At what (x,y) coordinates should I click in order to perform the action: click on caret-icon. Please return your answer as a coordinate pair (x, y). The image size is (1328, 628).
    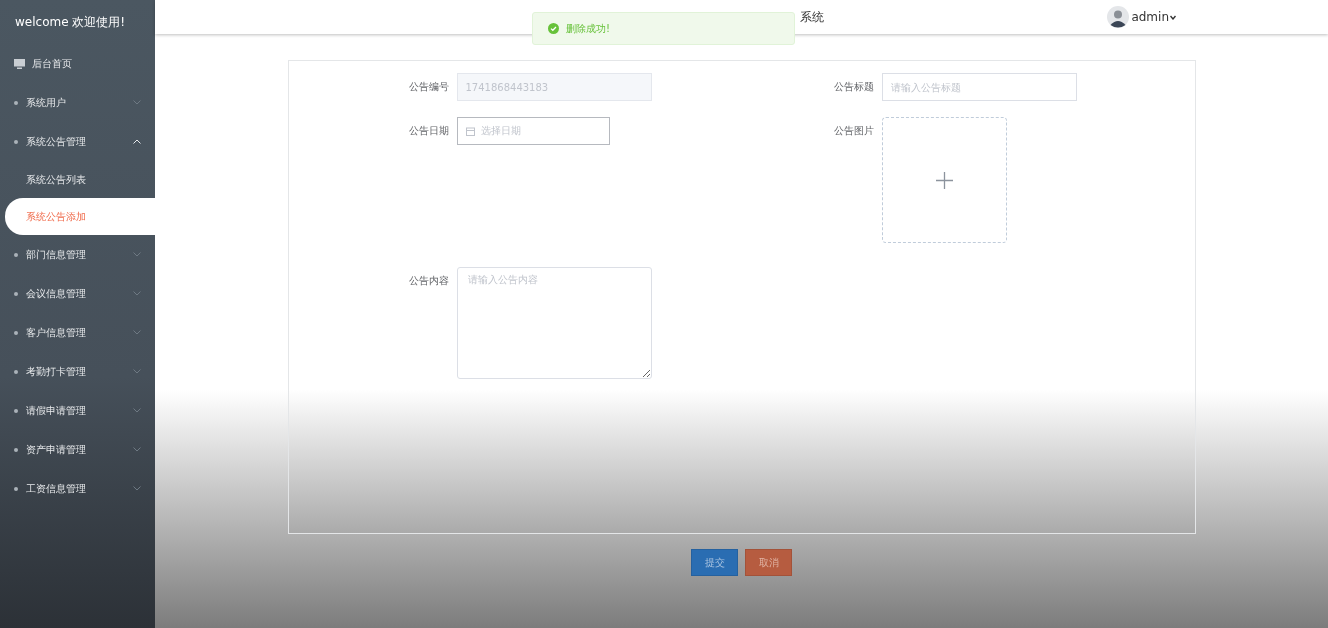
    Looking at the image, I should click on (1173, 17).